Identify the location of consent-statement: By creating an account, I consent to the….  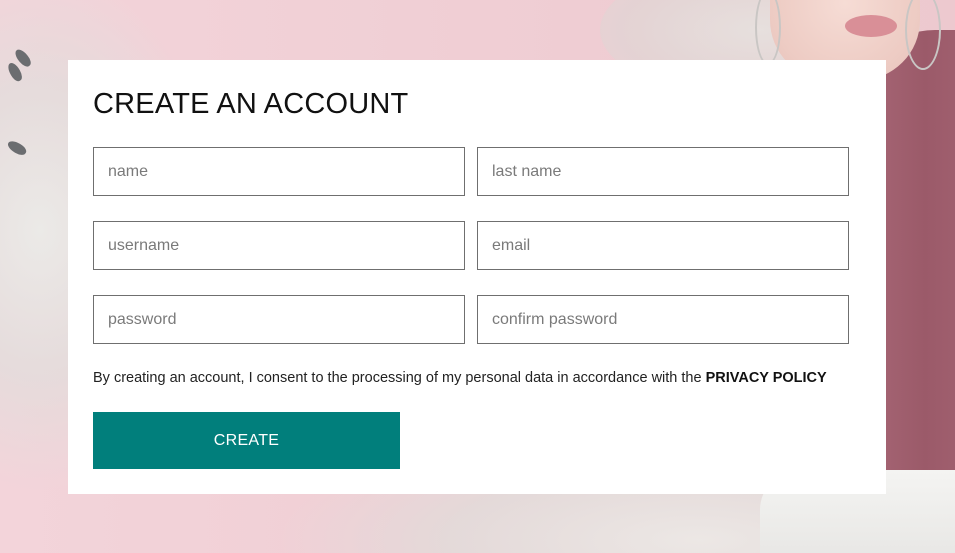
(399, 378).